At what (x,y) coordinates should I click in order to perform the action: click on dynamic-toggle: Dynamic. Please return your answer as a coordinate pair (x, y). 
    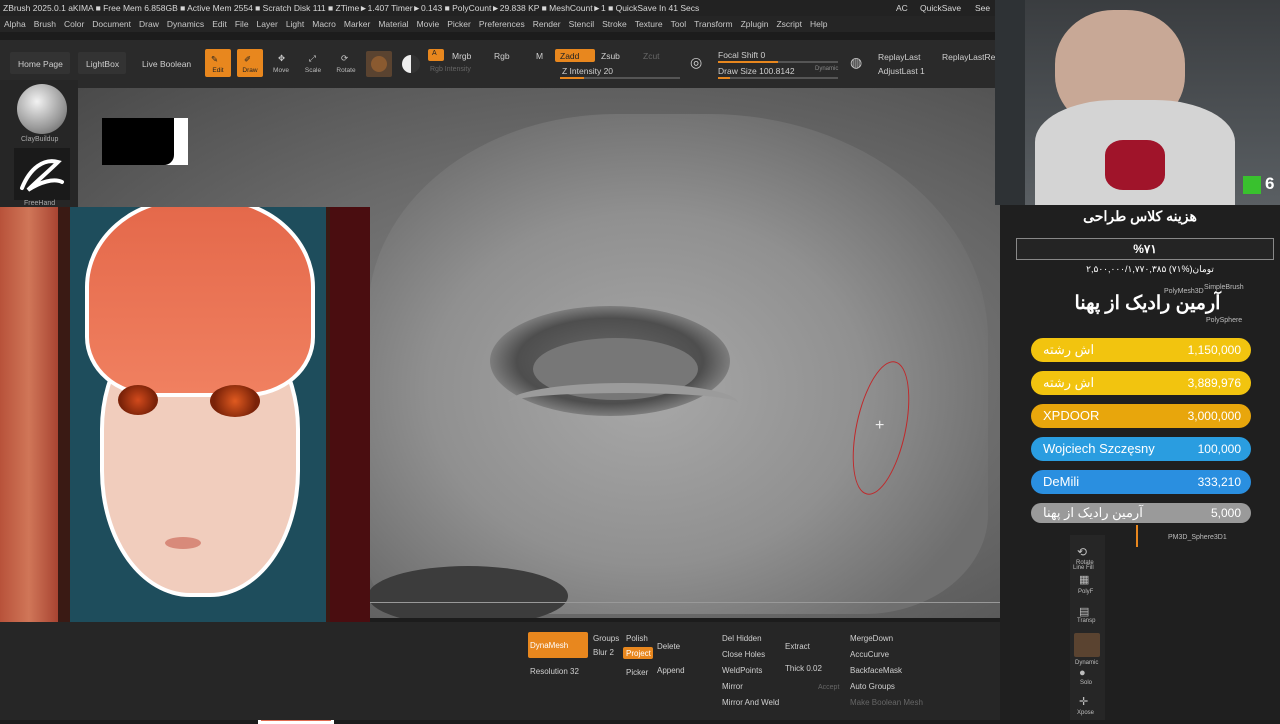
    Looking at the image, I should click on (826, 69).